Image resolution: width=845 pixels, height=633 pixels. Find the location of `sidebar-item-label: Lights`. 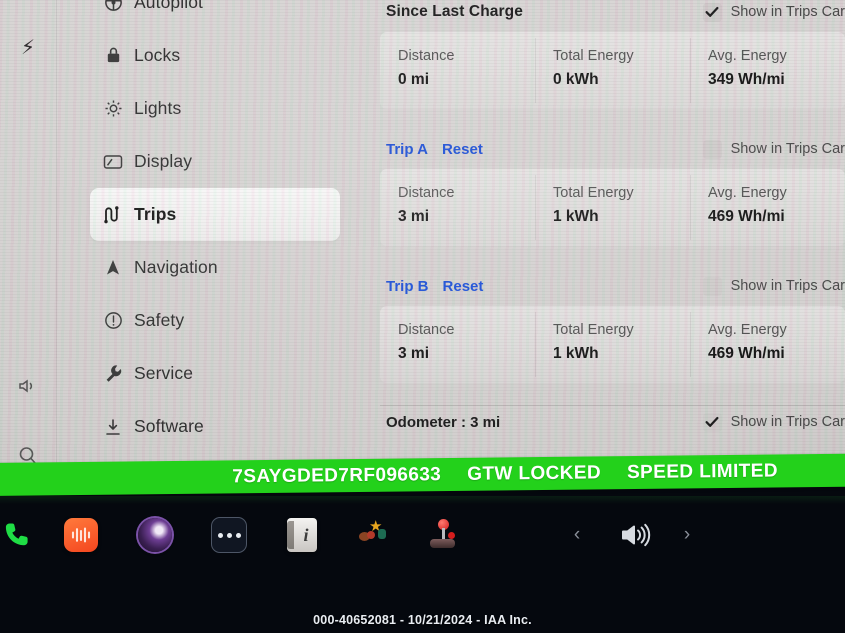

sidebar-item-label: Lights is located at coordinates (158, 108).